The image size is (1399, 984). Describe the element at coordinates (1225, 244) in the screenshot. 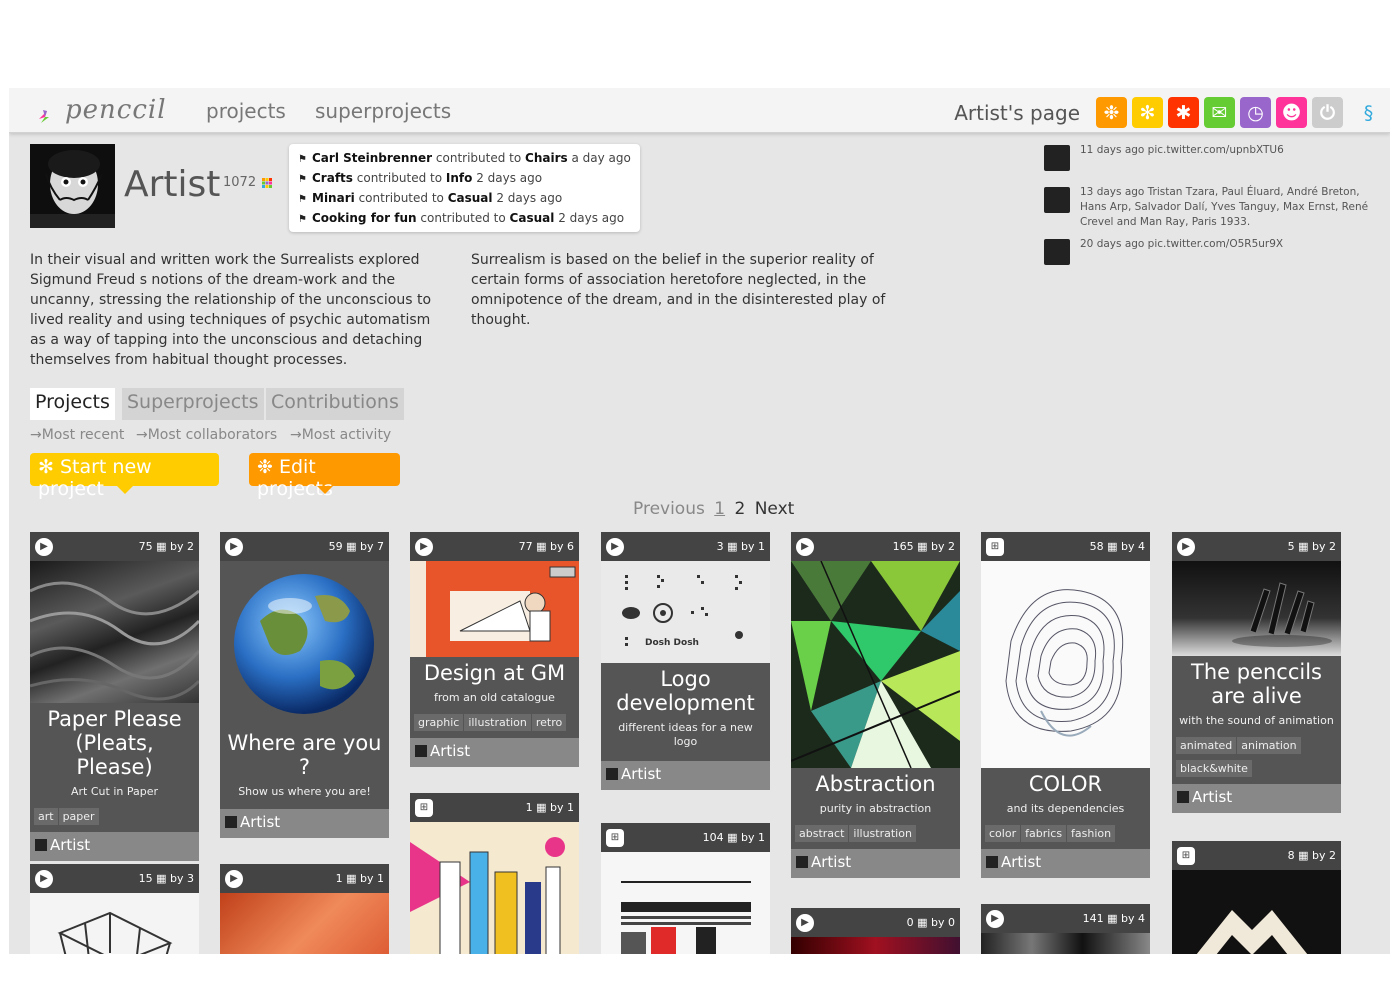

I see `tweet-text: 20 days ago pic.twitter.com/O5R5ur9X` at that location.